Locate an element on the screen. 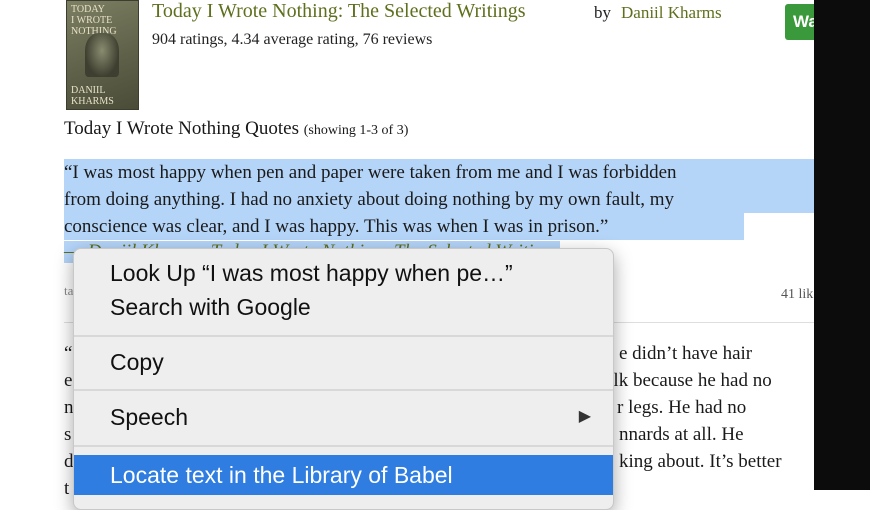 This screenshot has width=870, height=510. quote2-fragment: e didn’t have hair is located at coordinates (686, 353).